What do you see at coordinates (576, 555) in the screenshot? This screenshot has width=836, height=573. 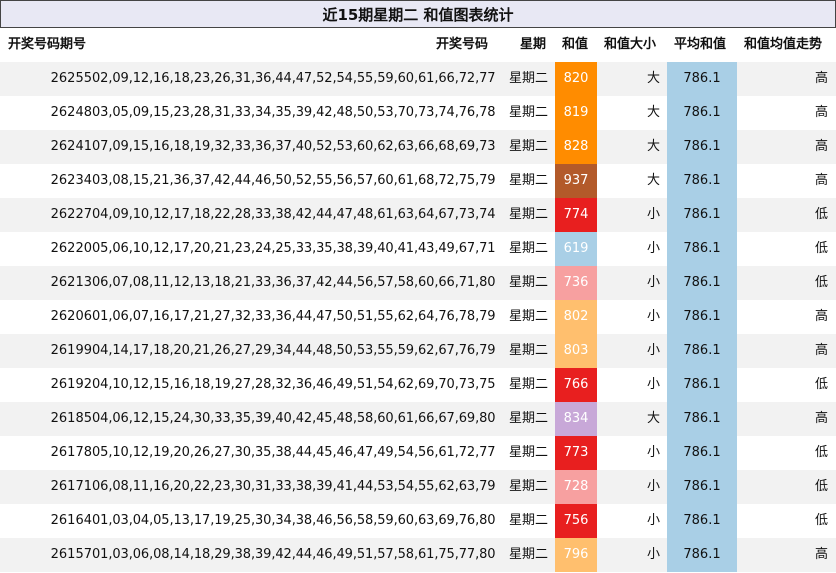 I see `sum-cell: 796` at bounding box center [576, 555].